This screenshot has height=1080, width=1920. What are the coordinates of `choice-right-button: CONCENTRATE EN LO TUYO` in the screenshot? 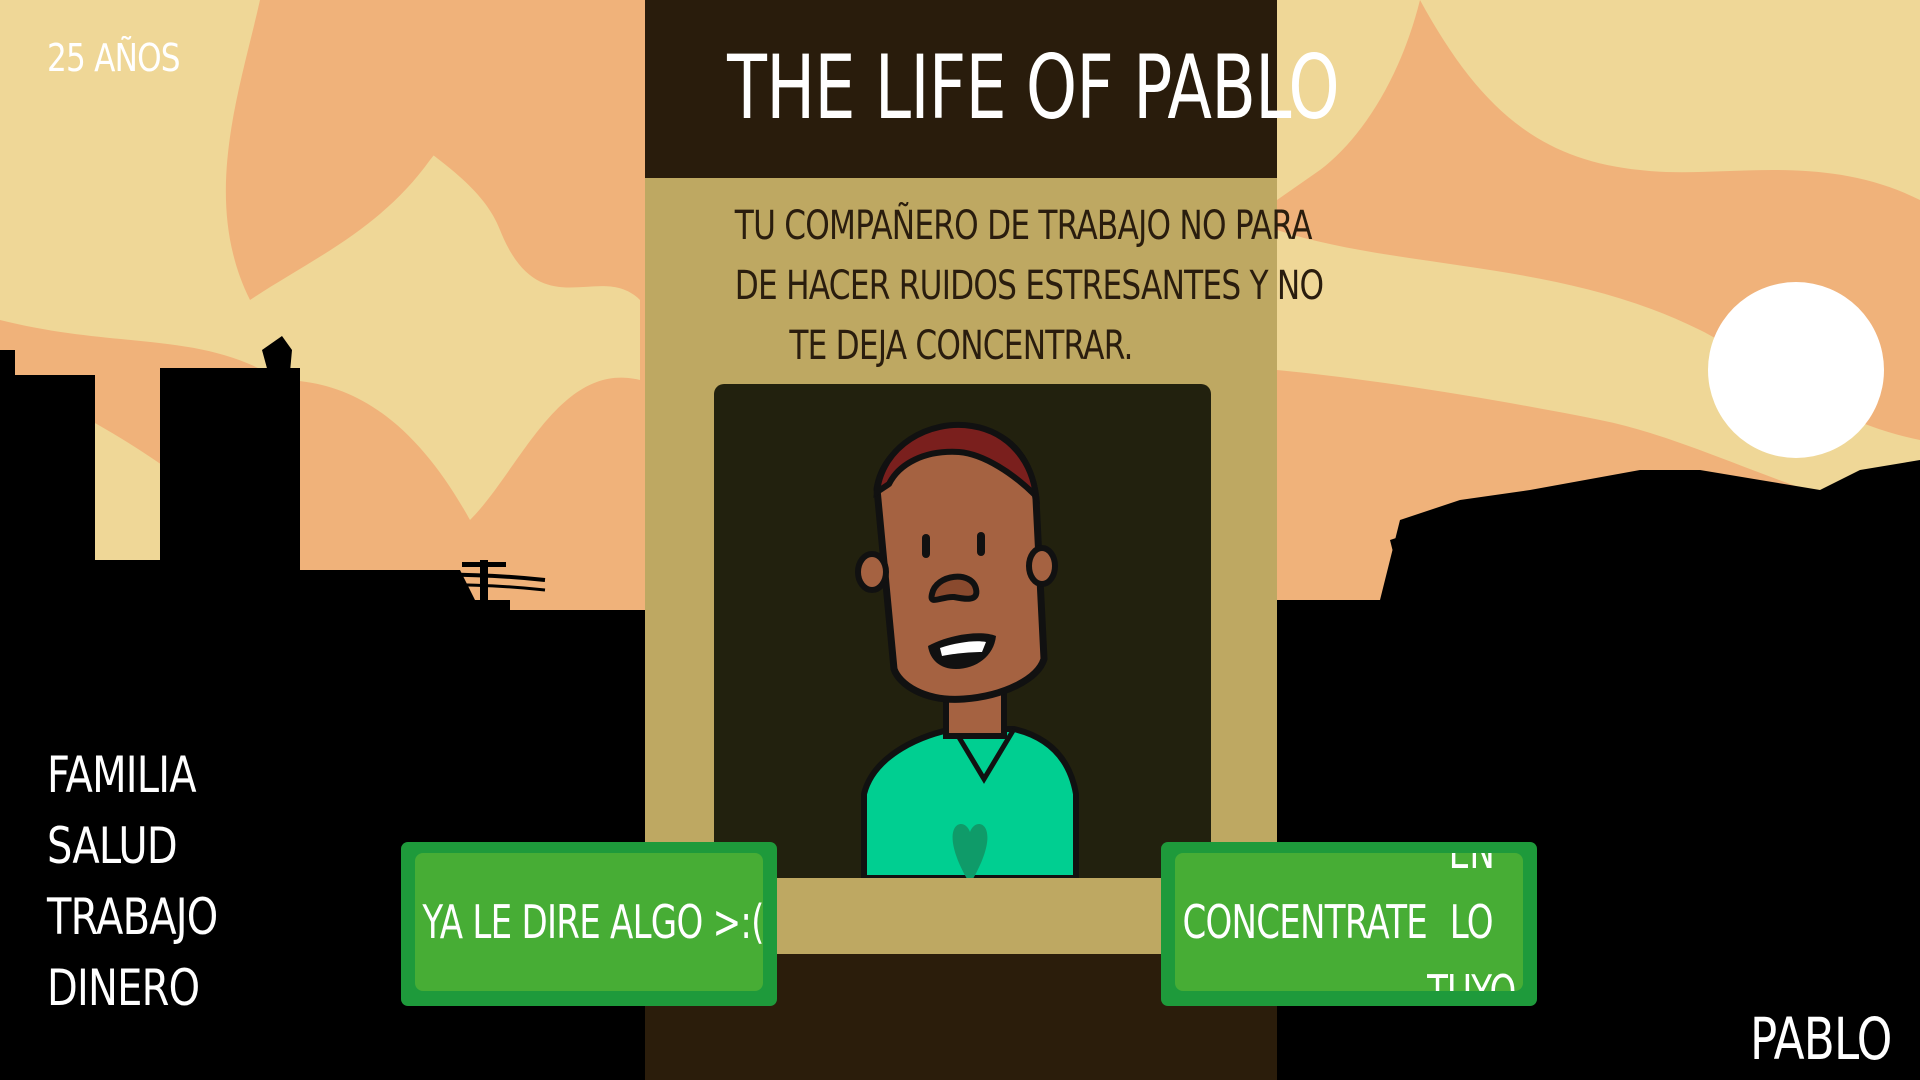 It's located at (1349, 924).